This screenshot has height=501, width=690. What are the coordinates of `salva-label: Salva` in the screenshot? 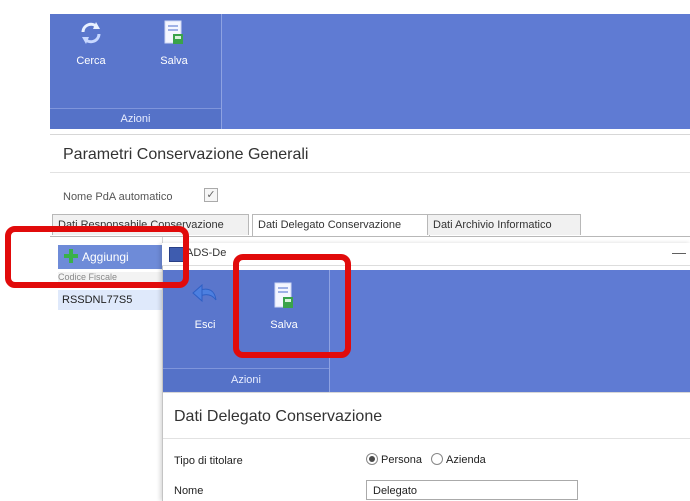 It's located at (174, 61).